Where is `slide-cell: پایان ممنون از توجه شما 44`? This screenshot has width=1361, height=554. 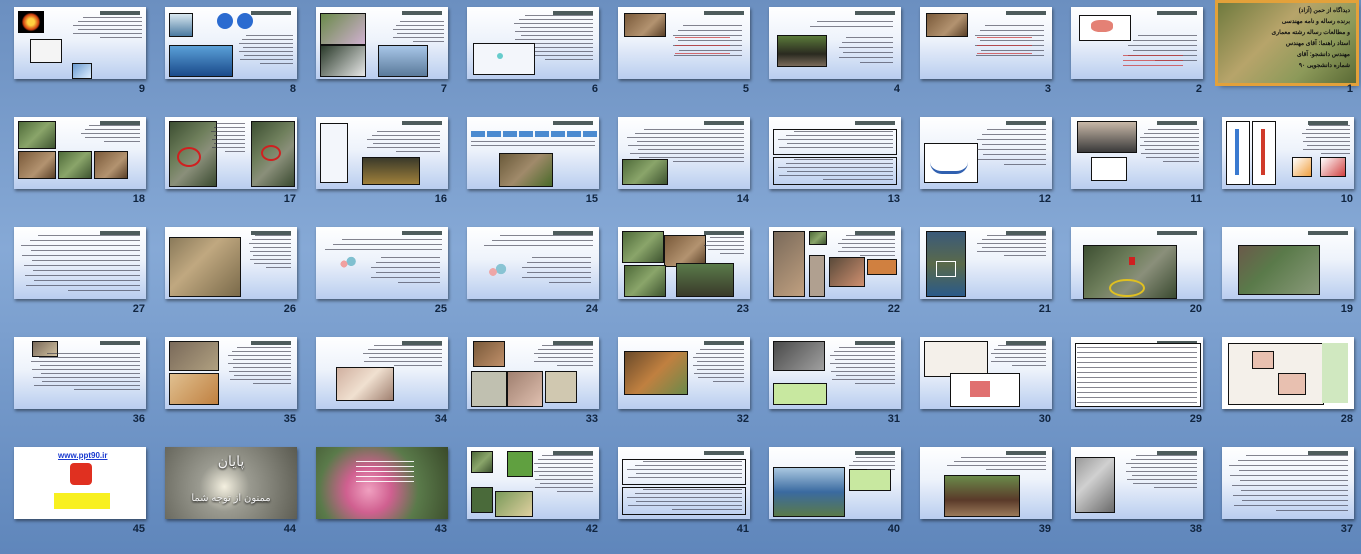 slide-cell: پایان ممنون از توجه شما 44 is located at coordinates (226, 495).